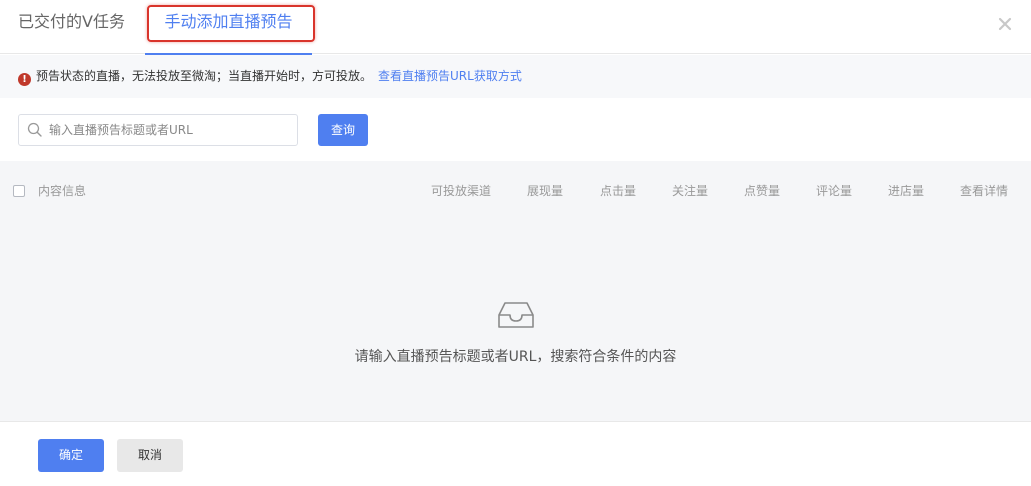 The height and width of the screenshot is (486, 1031). Describe the element at coordinates (343, 130) in the screenshot. I see `query-button: 查询` at that location.